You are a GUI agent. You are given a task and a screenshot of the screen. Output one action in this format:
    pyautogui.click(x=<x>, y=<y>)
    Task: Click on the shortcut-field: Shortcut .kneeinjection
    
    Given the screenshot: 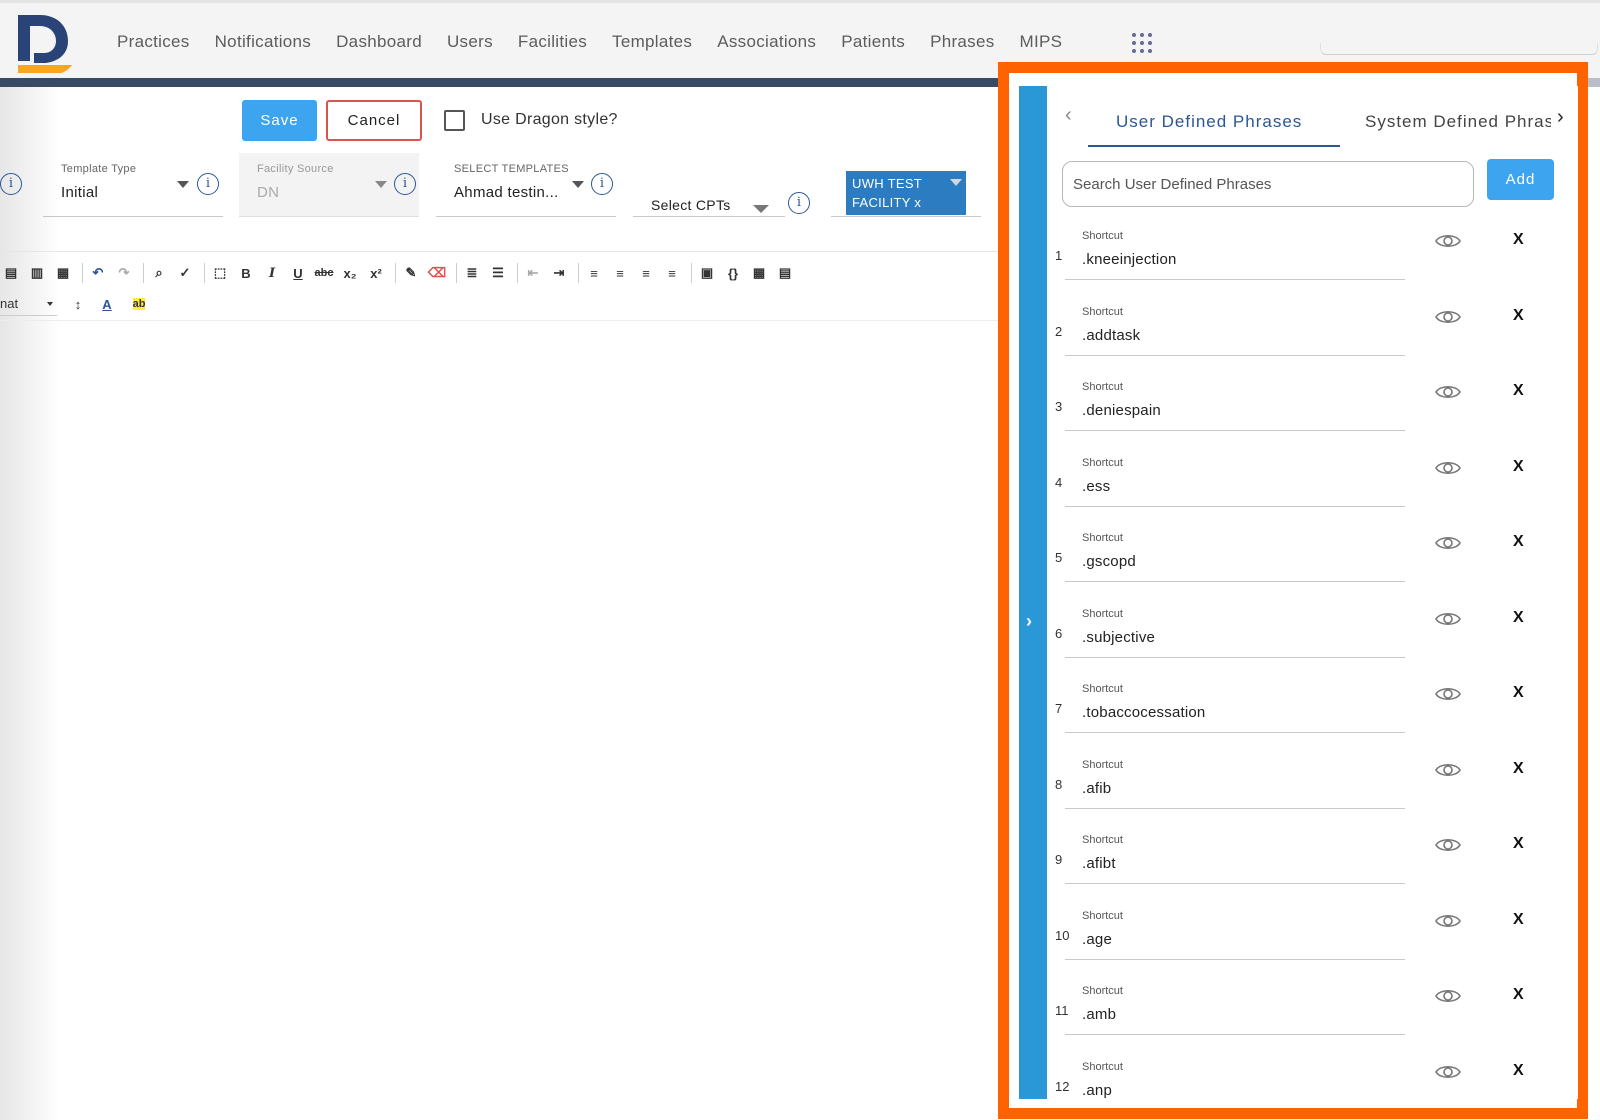 What is the action you would take?
    pyautogui.click(x=1235, y=253)
    